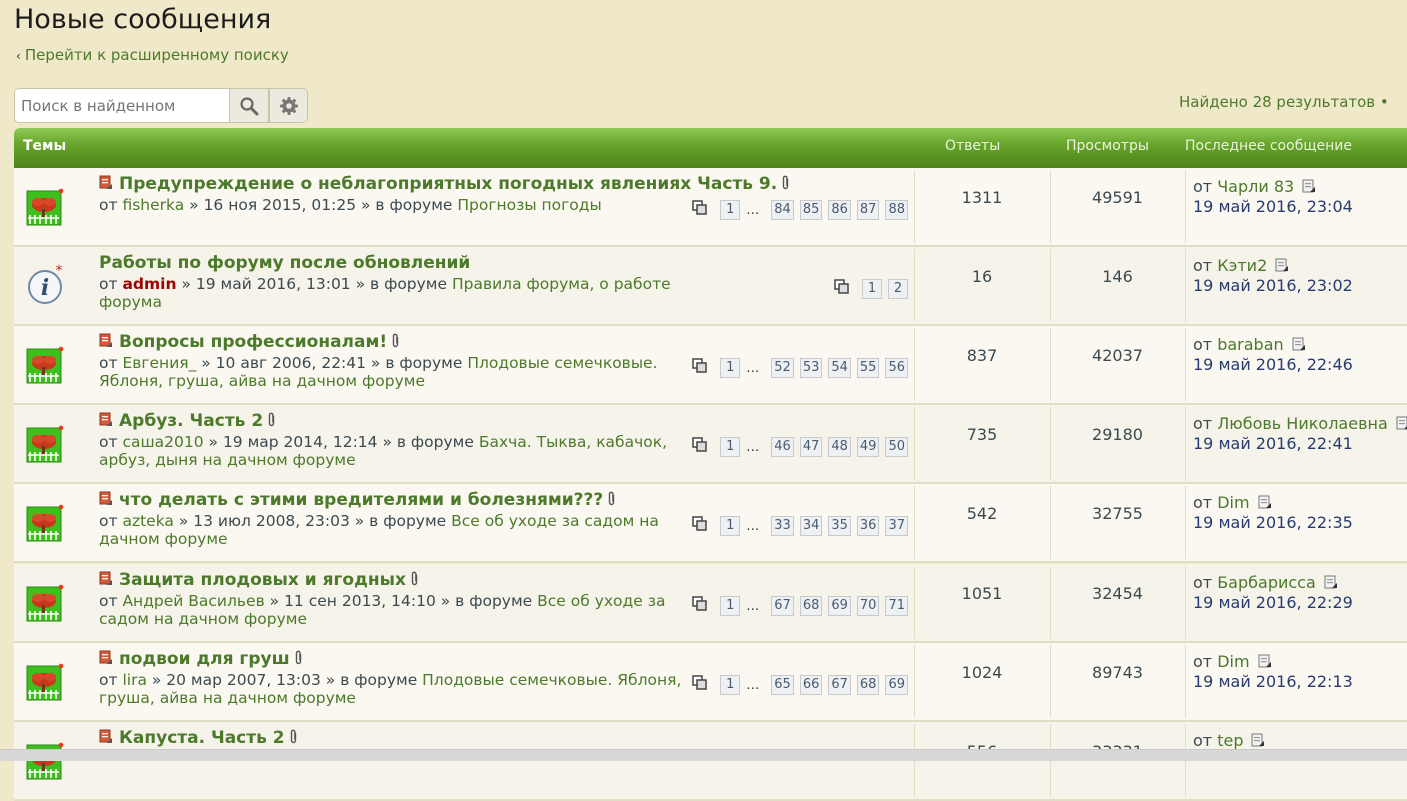  I want to click on page-link: 33, so click(782, 526).